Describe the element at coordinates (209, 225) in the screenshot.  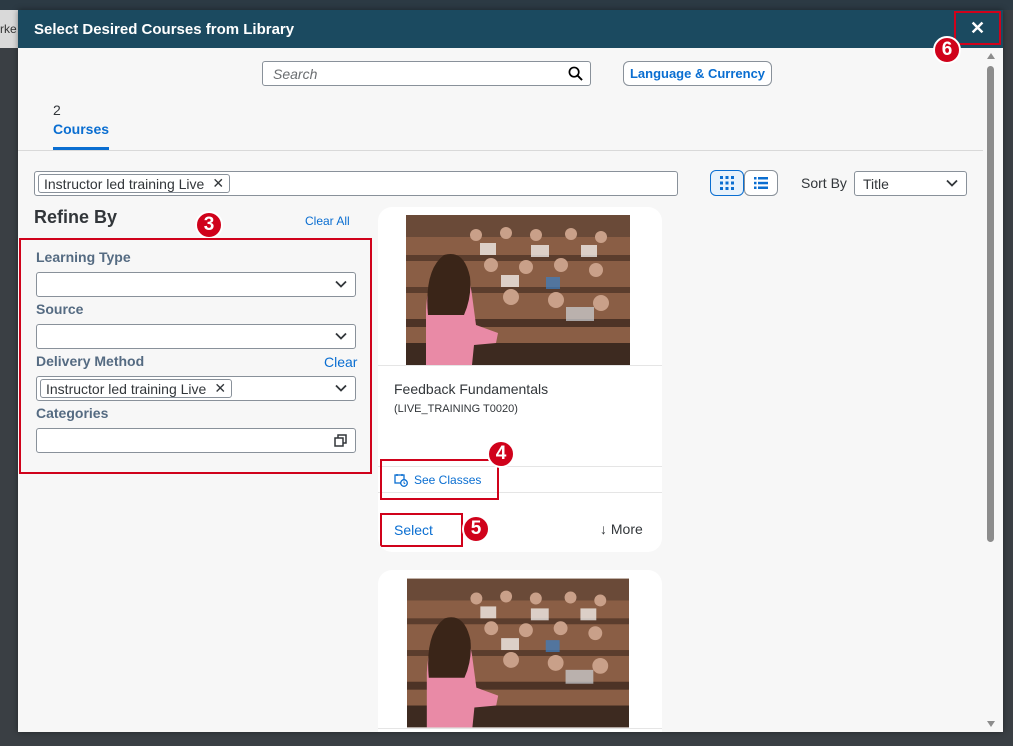
I see `callout-3: 3` at that location.